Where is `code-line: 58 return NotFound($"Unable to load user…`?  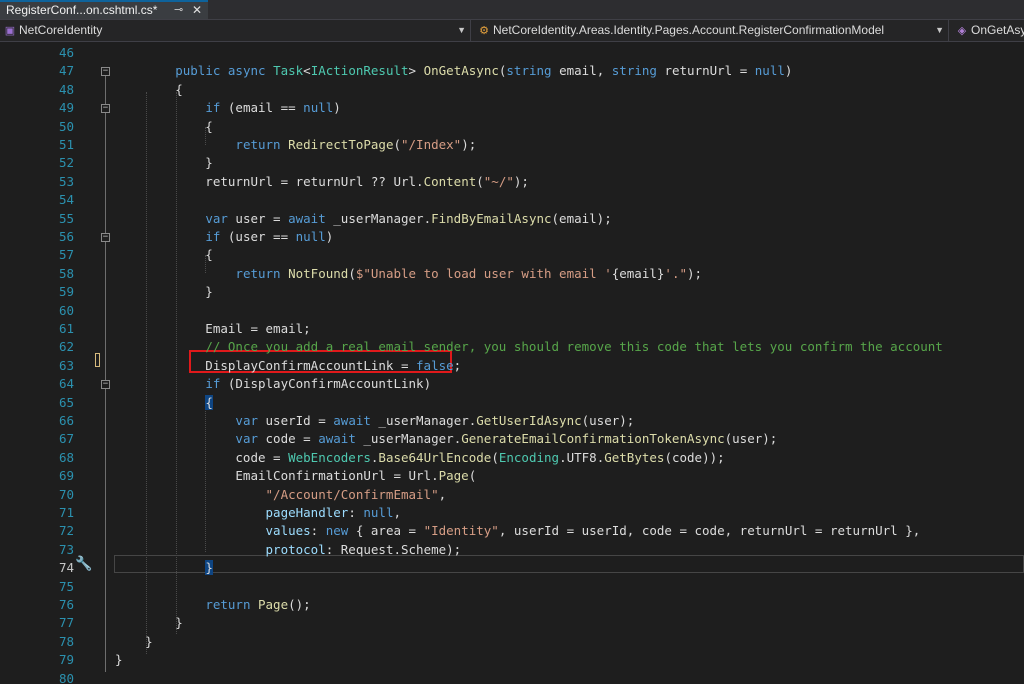
code-line: 58 return NotFound($"Unable to load user… is located at coordinates (512, 274).